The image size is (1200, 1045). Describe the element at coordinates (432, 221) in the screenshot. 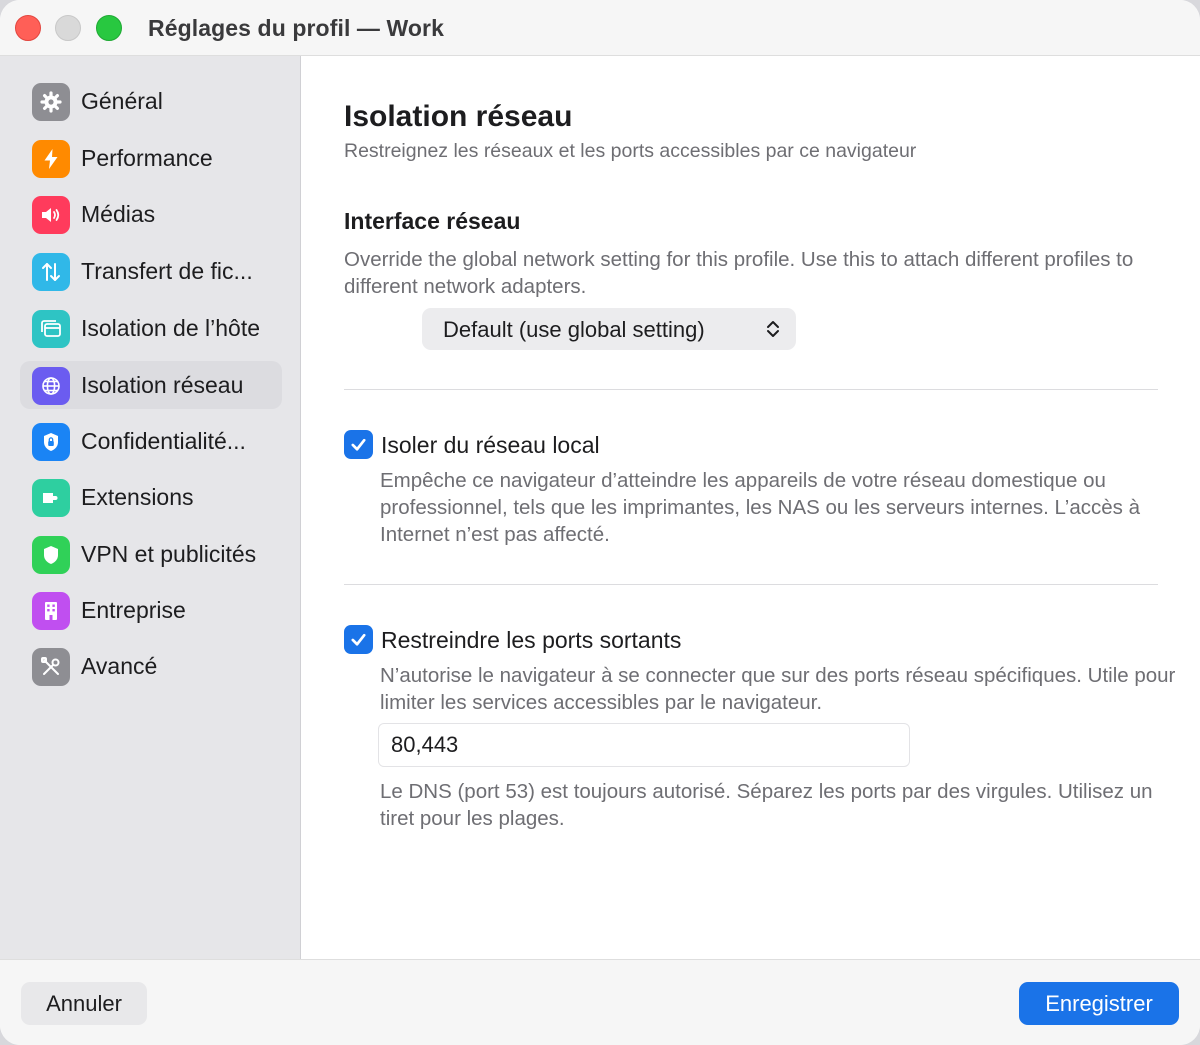

I see `section-heading-network-interface: Interface réseau` at that location.